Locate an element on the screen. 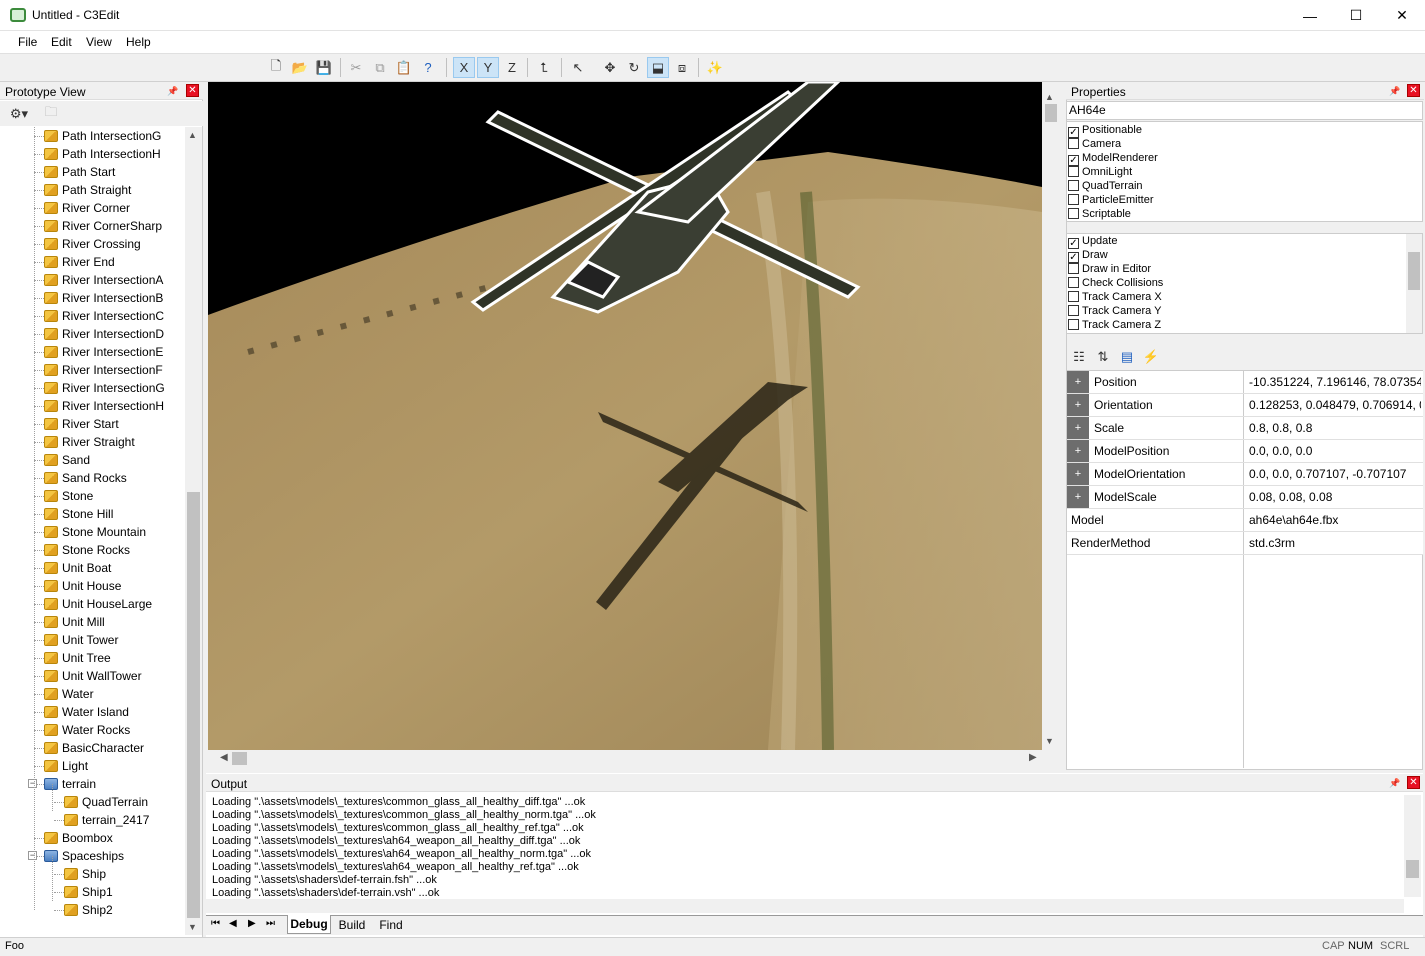  tree-item: Ship is located at coordinates (85, 874).